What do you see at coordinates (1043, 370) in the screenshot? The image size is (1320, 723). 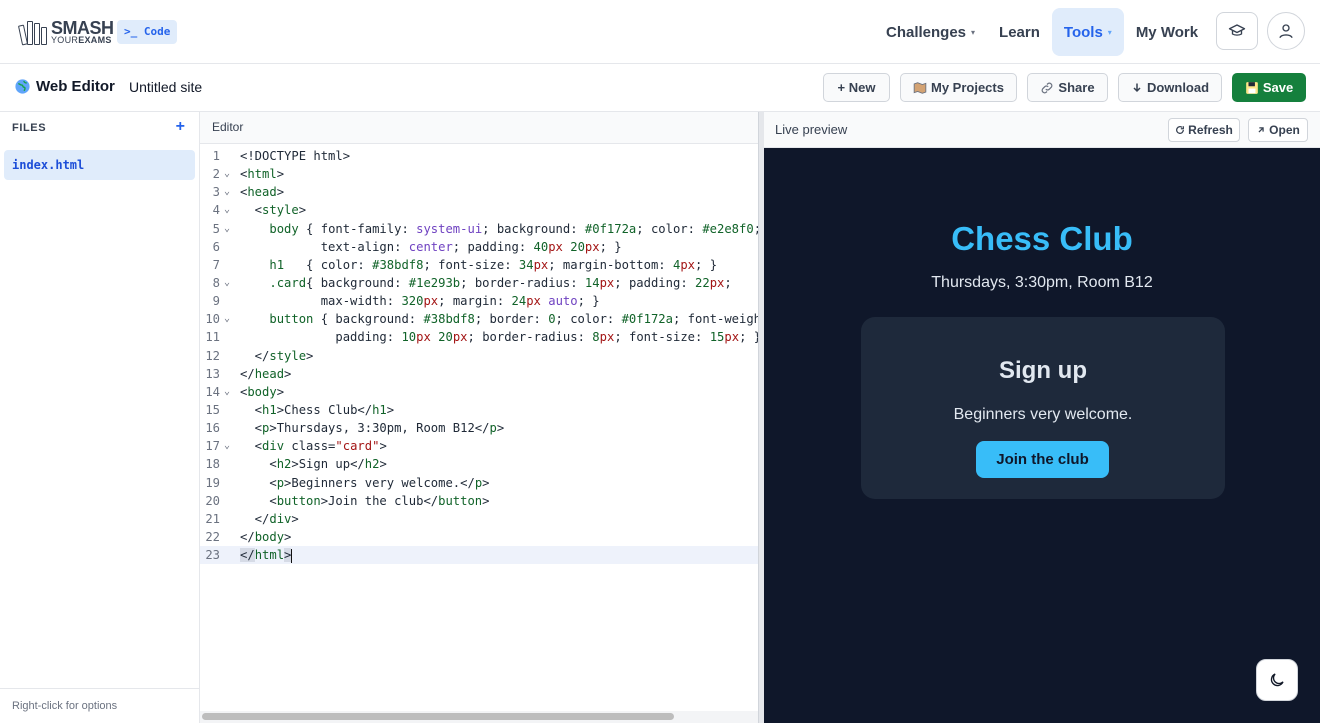 I see `card-title: Sign up` at bounding box center [1043, 370].